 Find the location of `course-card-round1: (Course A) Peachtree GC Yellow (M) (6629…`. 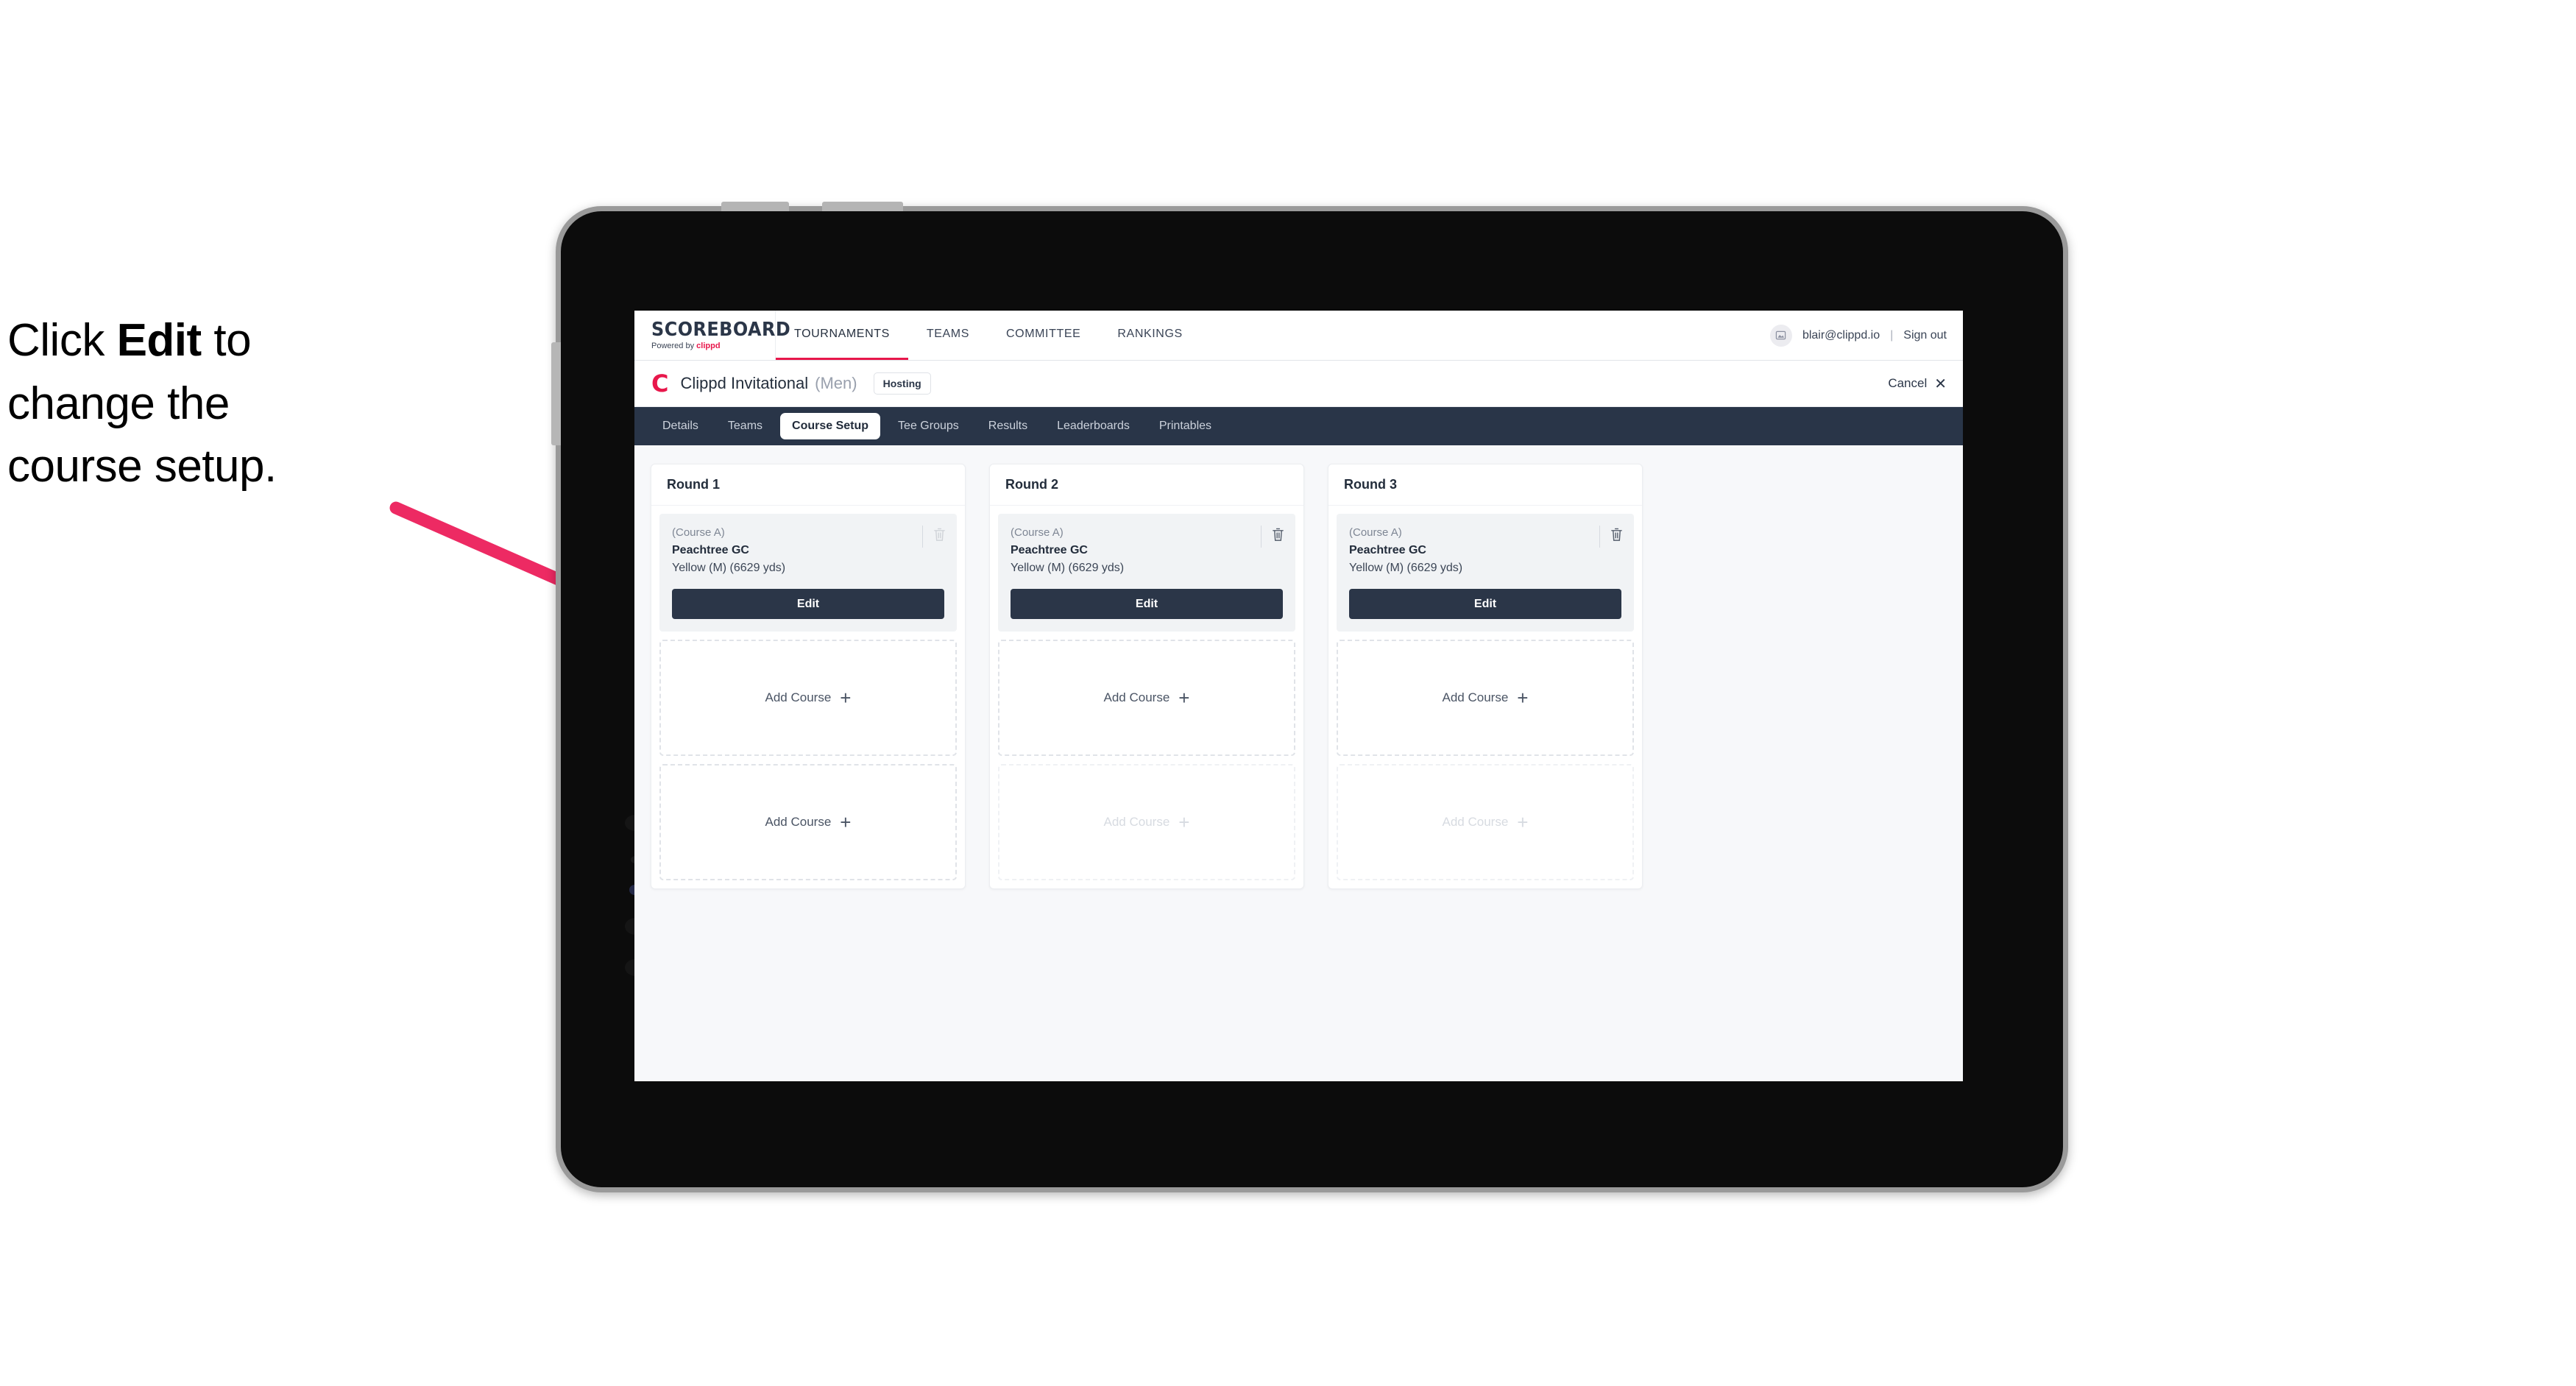

course-card-round1: (Course A) Peachtree GC Yellow (M) (6629… is located at coordinates (808, 573).